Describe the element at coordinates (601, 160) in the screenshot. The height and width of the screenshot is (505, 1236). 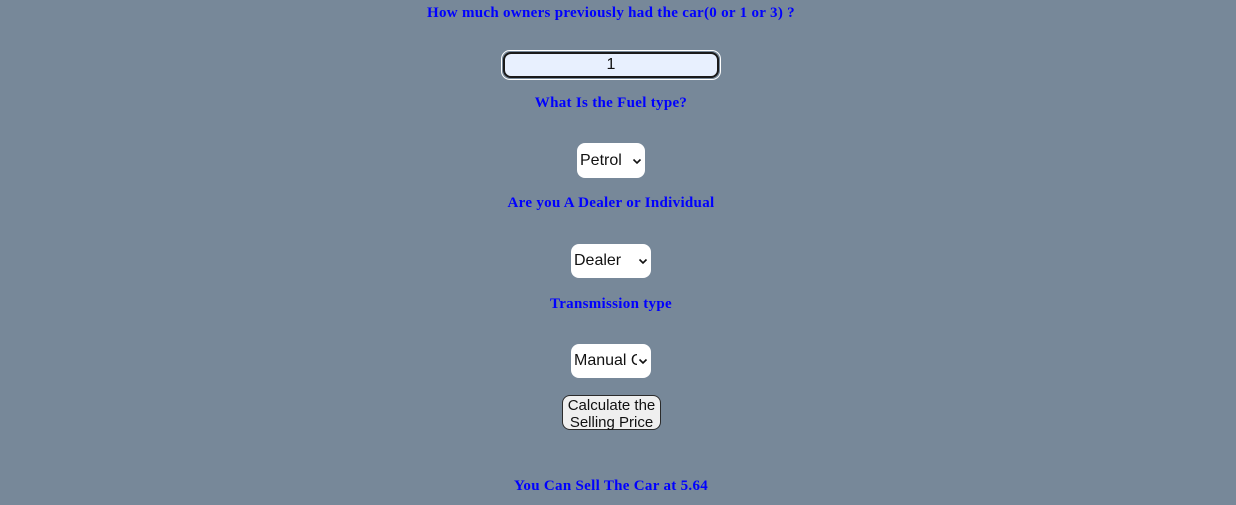
I see `fuel-type-selected-value: Petrol` at that location.